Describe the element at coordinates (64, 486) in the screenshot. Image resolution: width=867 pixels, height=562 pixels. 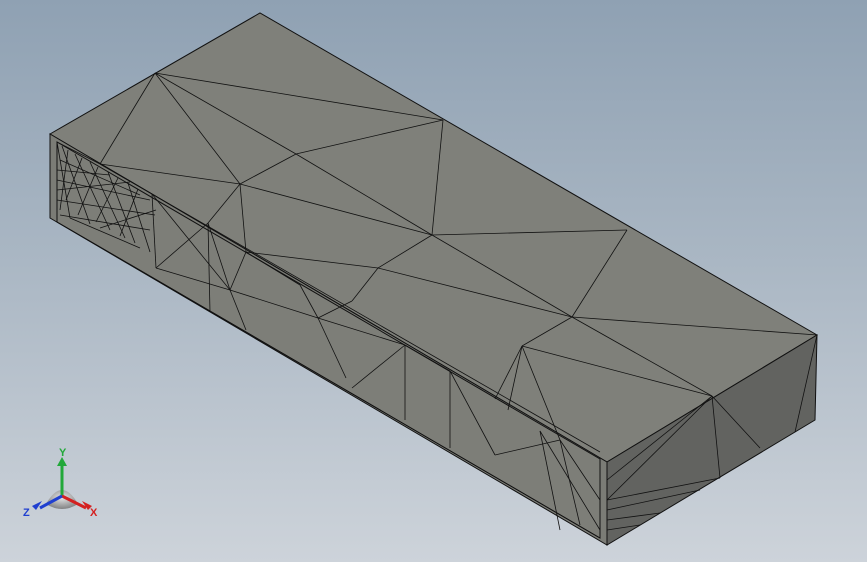
I see `view-orientation-triad: Y X Z` at that location.